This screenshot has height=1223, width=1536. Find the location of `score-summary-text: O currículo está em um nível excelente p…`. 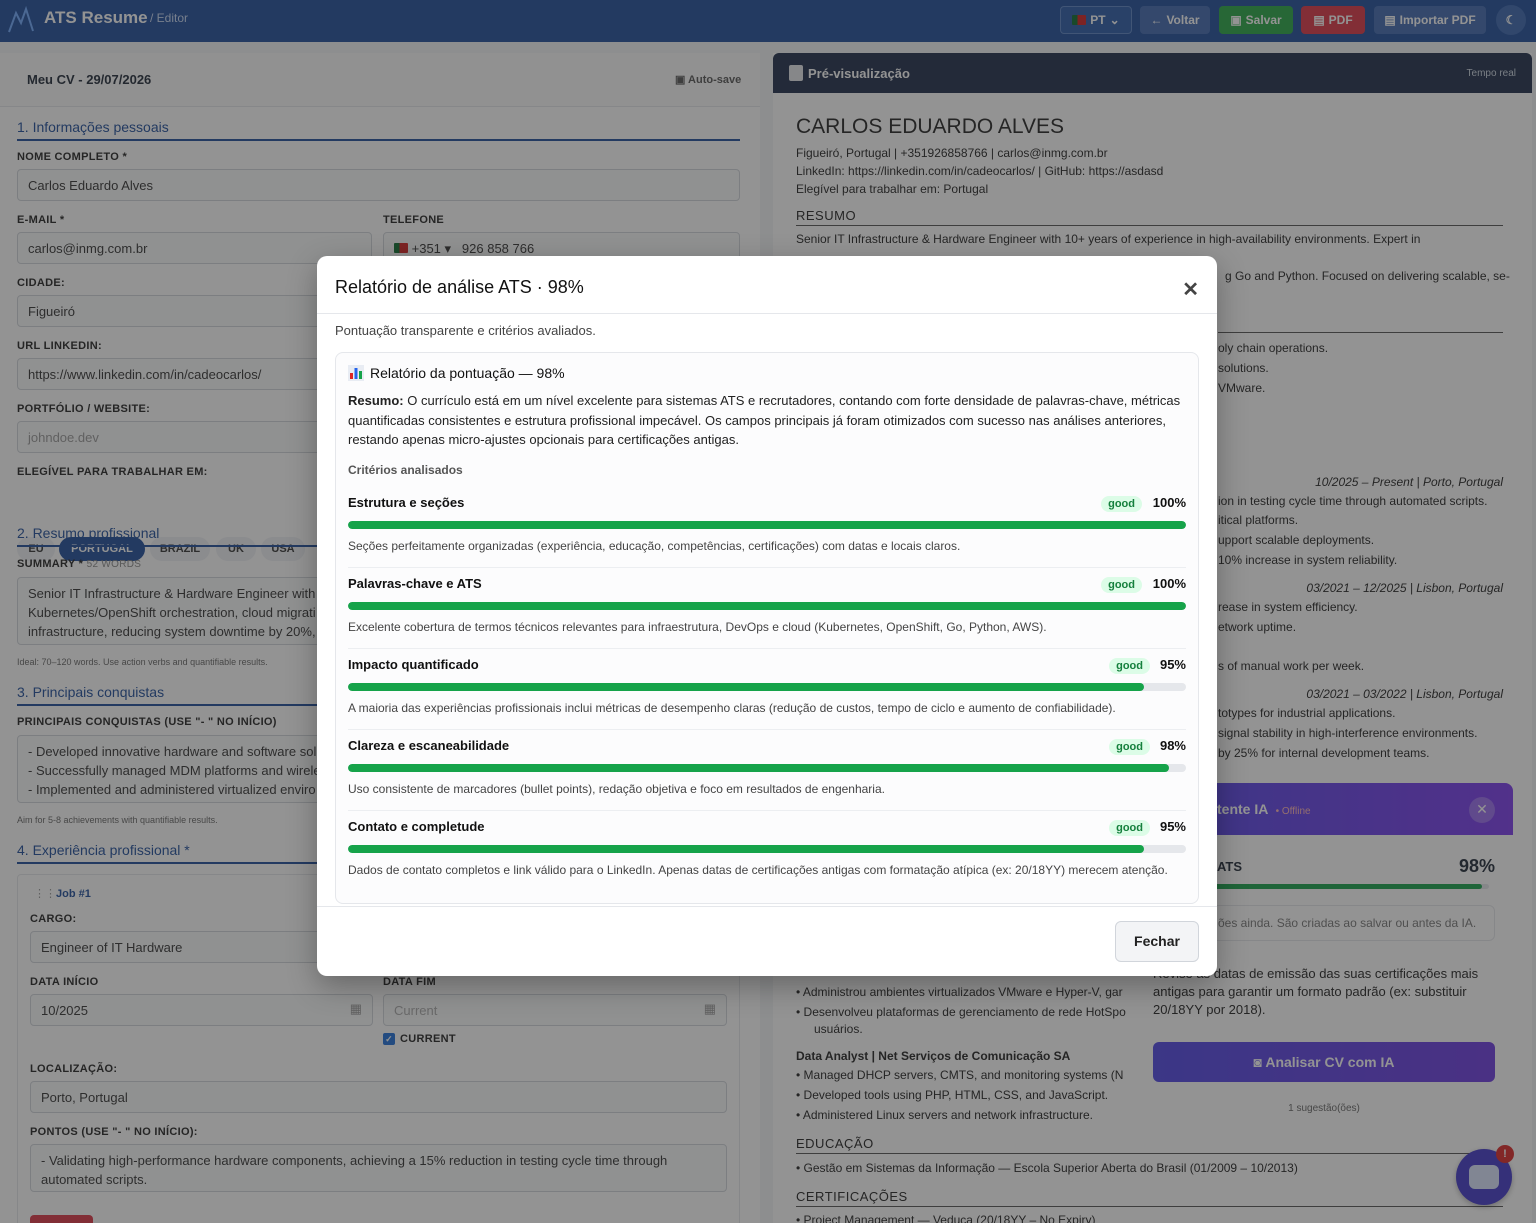

score-summary-text: O currículo está em um nível excelente p… is located at coordinates (764, 420).